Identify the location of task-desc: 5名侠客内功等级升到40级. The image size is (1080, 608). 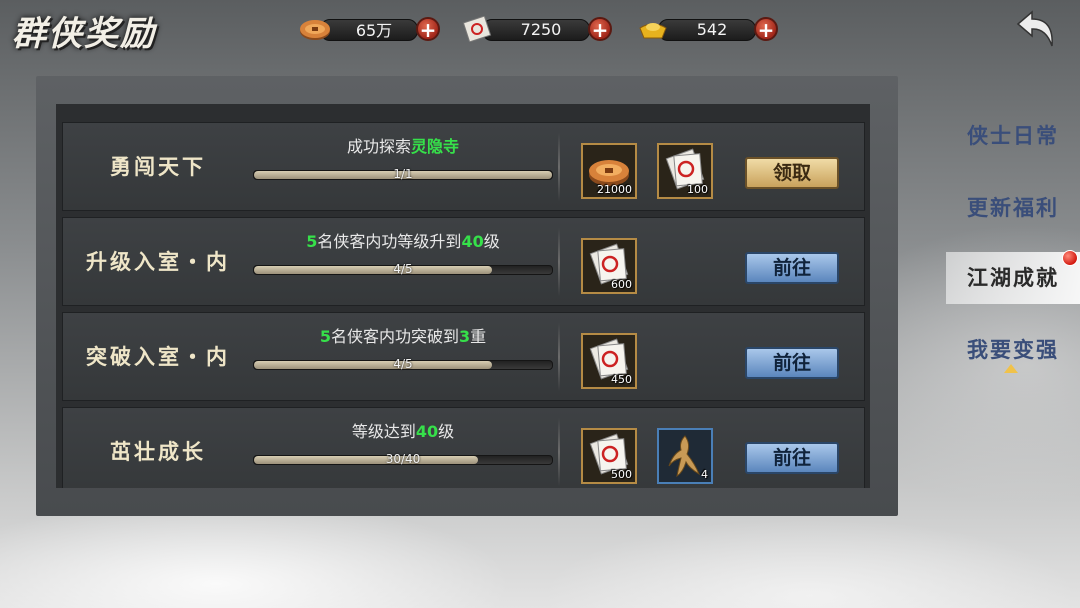
(403, 240).